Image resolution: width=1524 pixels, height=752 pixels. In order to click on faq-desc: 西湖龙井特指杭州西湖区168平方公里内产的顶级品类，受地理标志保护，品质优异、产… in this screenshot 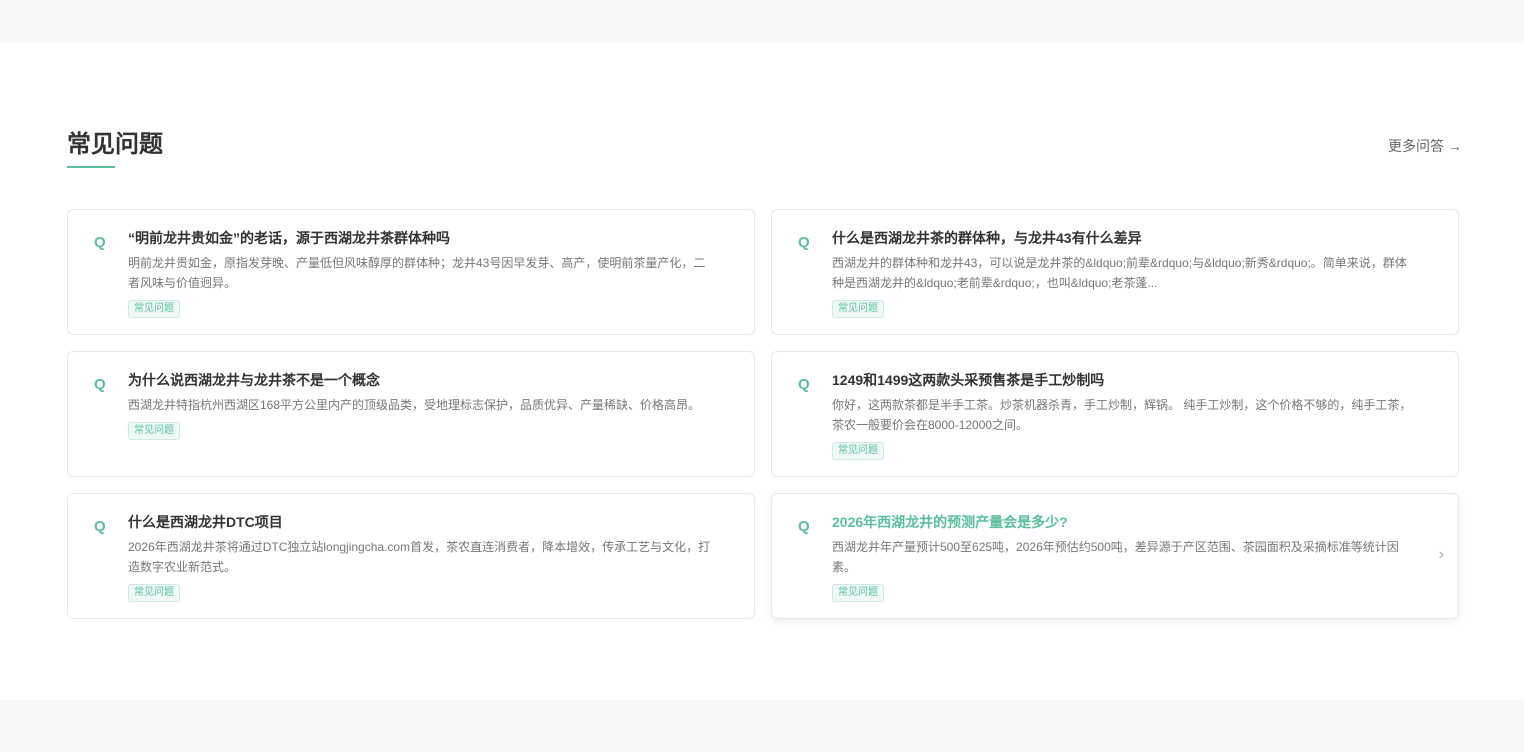, I will do `click(414, 405)`.